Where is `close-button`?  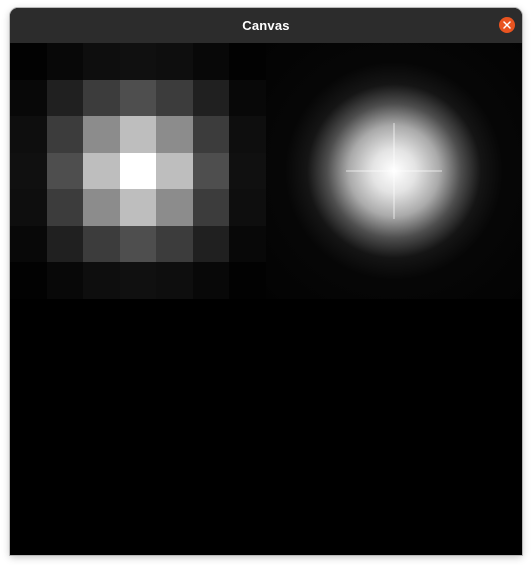
close-button is located at coordinates (507, 25).